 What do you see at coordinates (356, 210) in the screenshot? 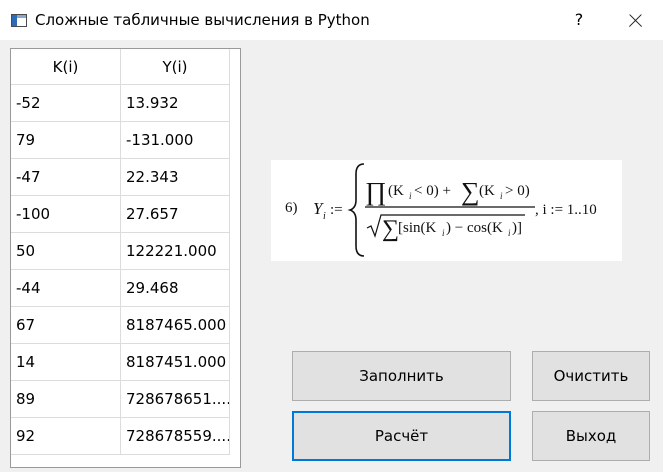
I see `brace-glyph` at bounding box center [356, 210].